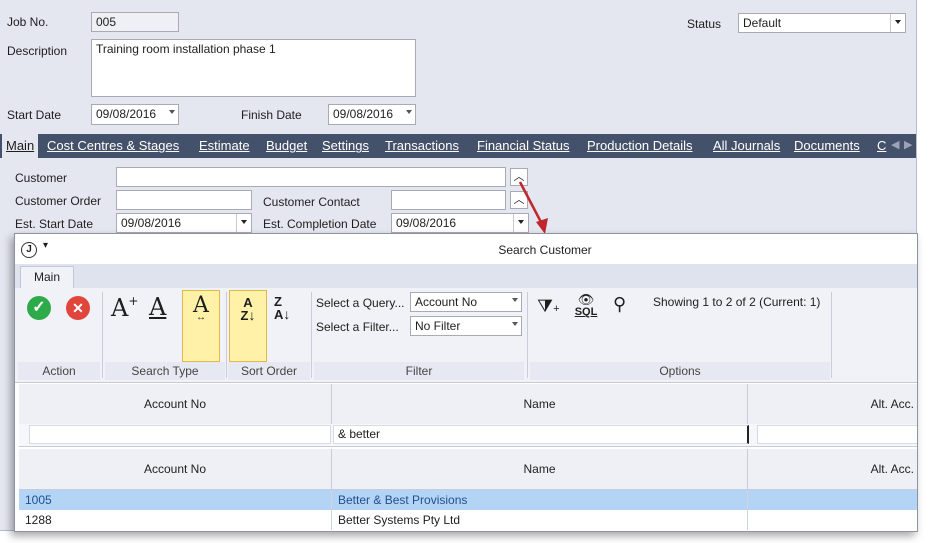 This screenshot has height=543, width=929. Describe the element at coordinates (448, 200) in the screenshot. I see `customer-contact-field` at that location.